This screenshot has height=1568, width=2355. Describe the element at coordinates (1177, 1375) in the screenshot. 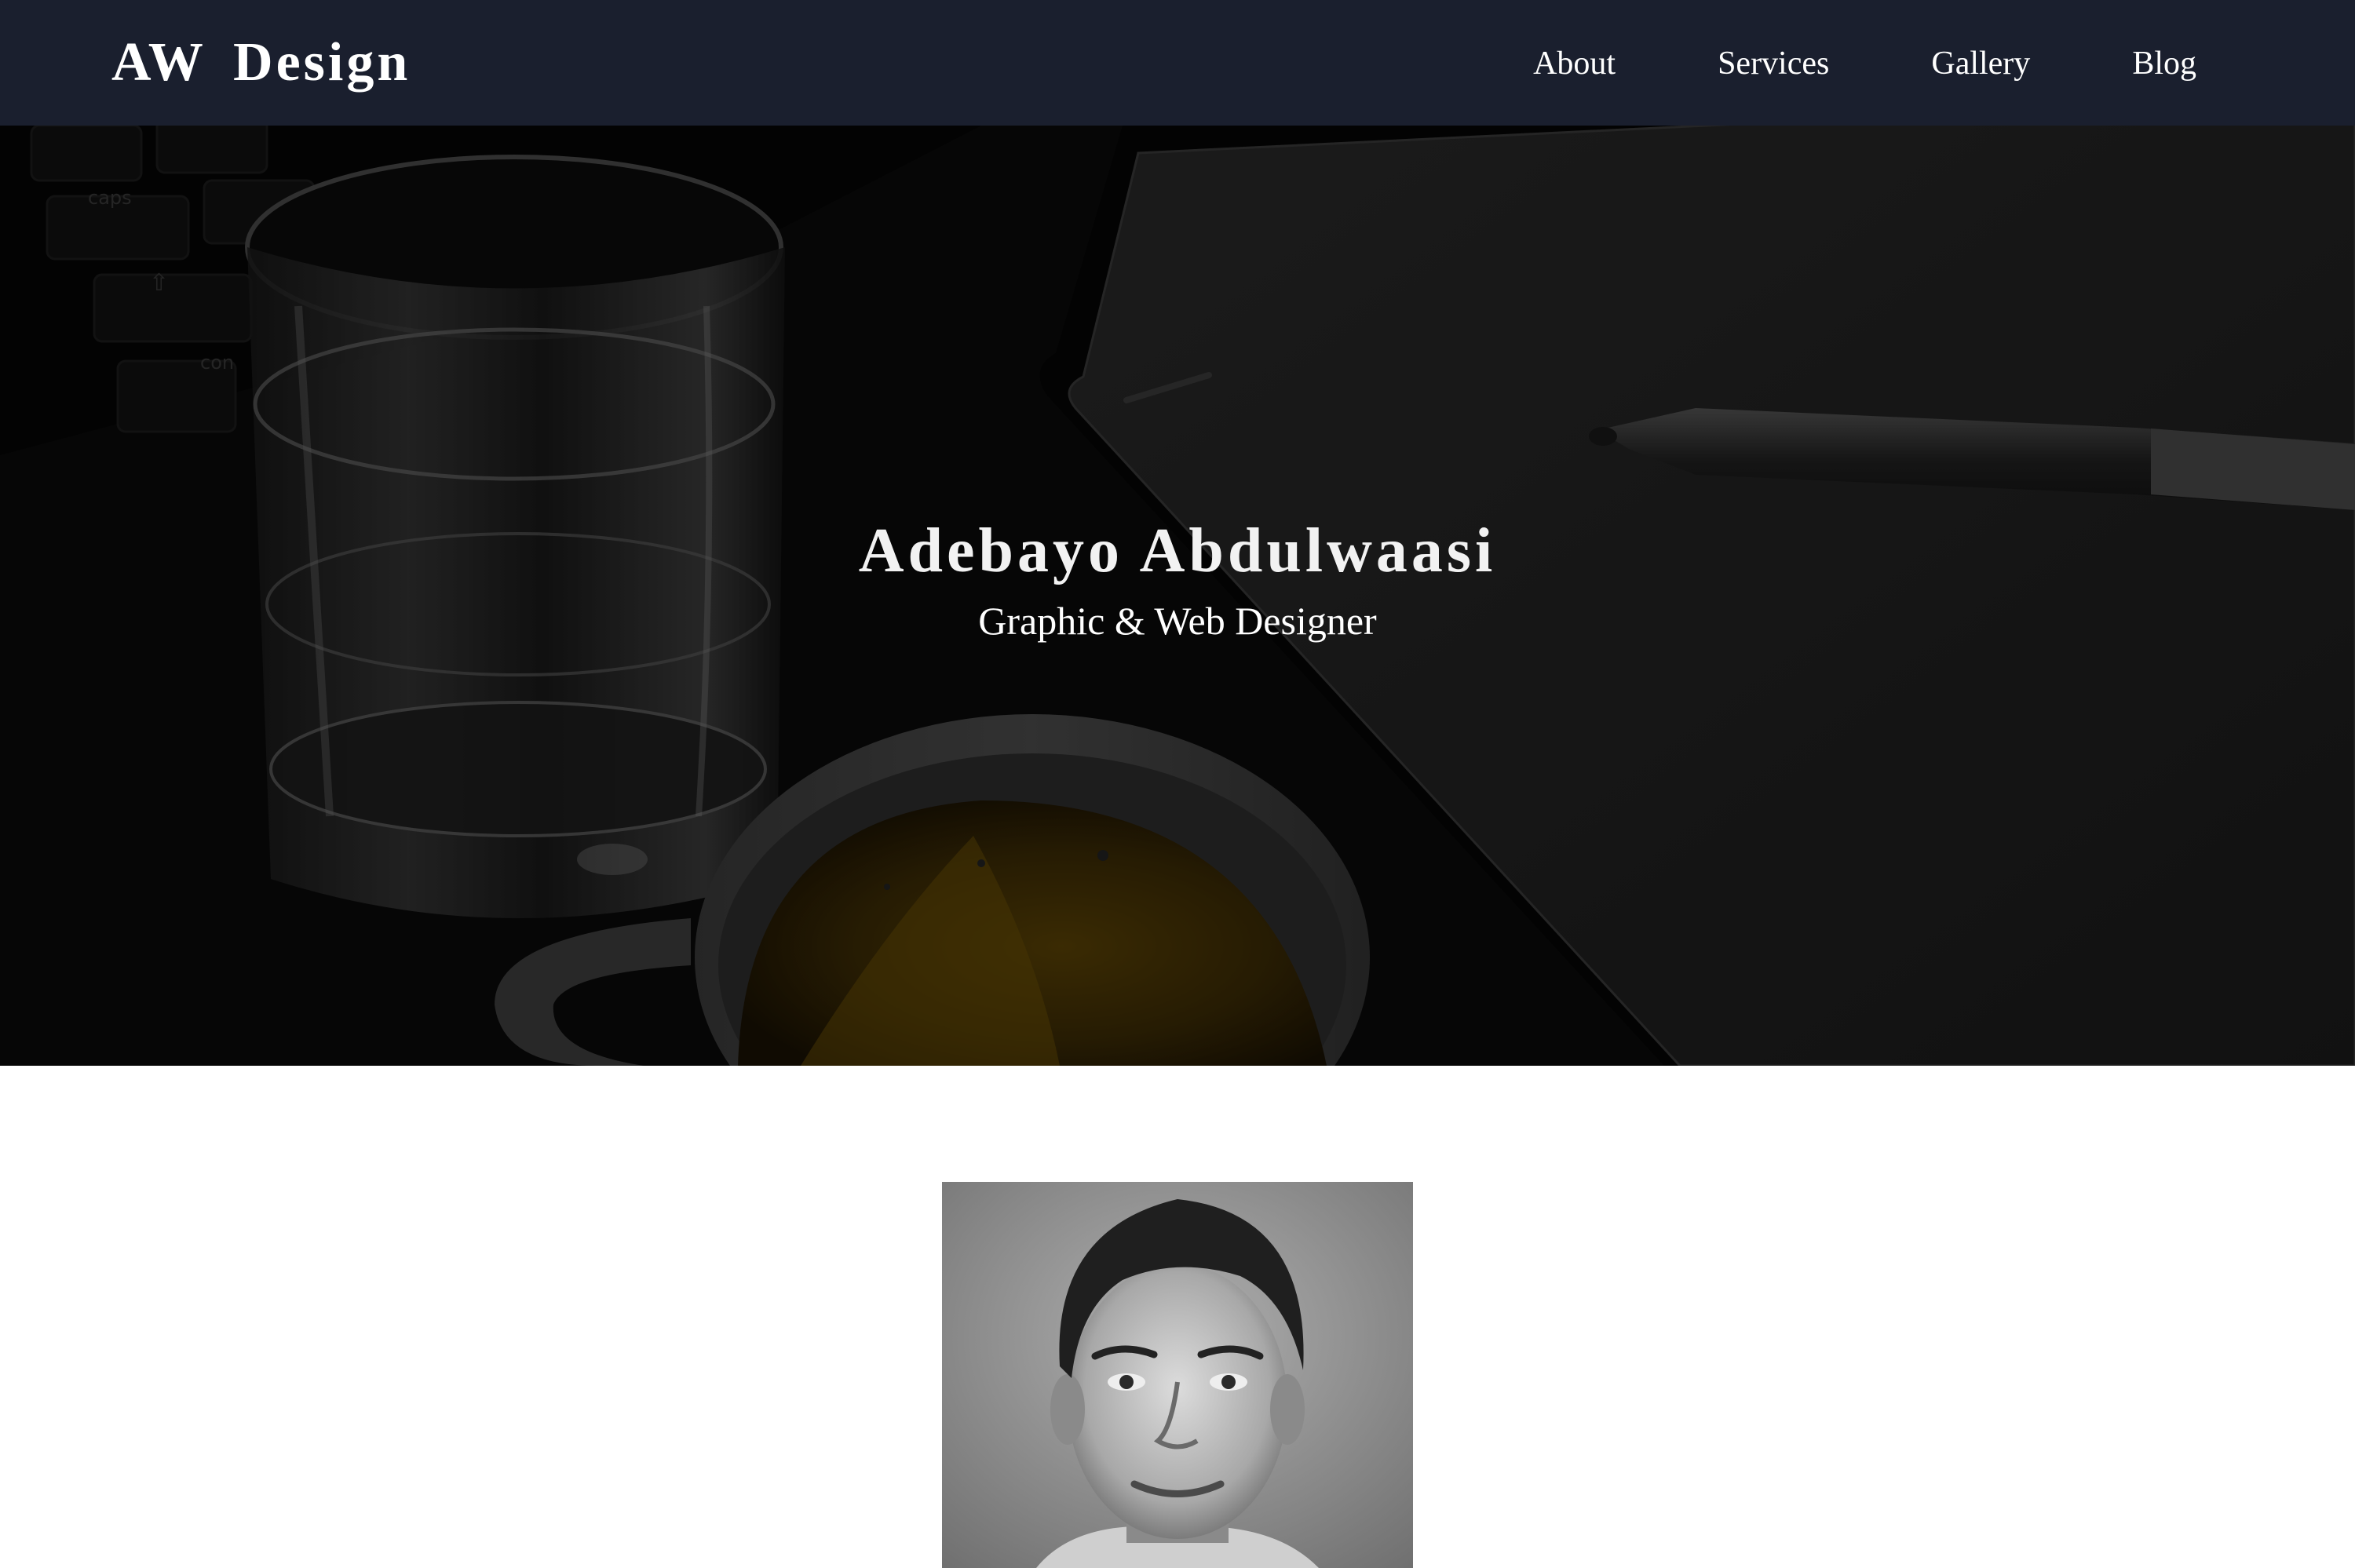

I see `portrait-photo-image` at that location.